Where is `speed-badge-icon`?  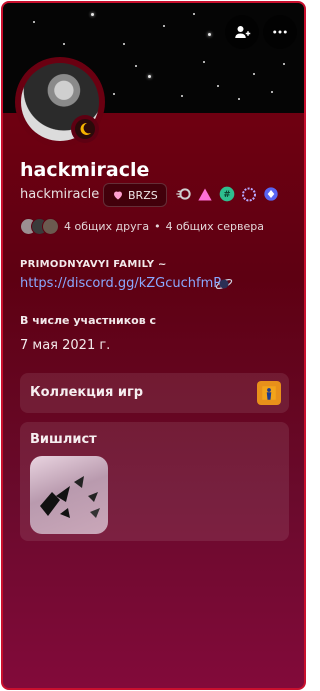 speed-badge-icon is located at coordinates (183, 194).